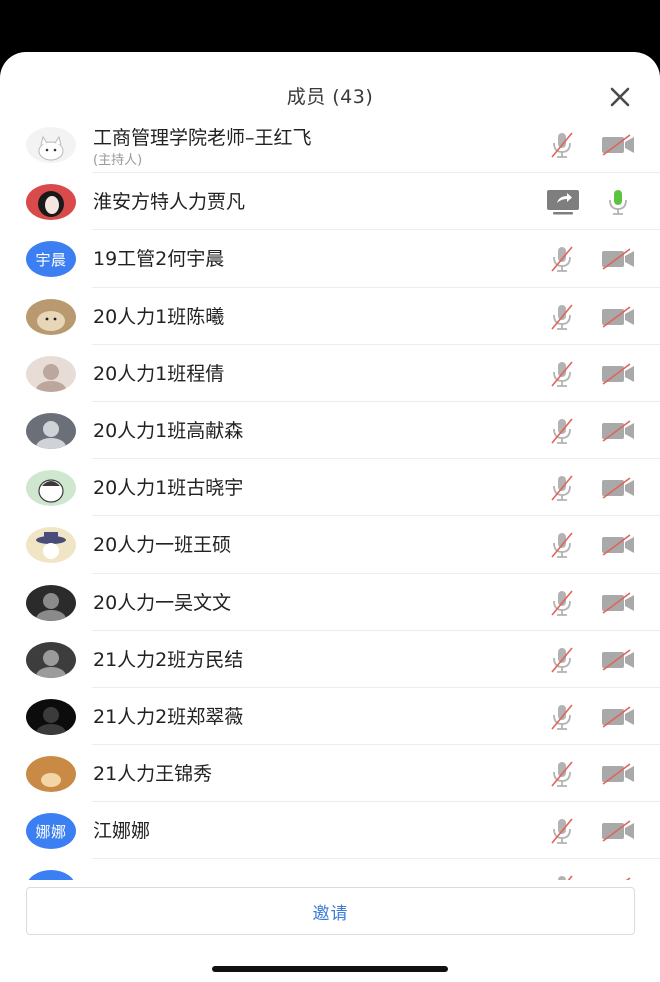 The width and height of the screenshot is (660, 982). Describe the element at coordinates (563, 202) in the screenshot. I see `screen-share-icon` at that location.